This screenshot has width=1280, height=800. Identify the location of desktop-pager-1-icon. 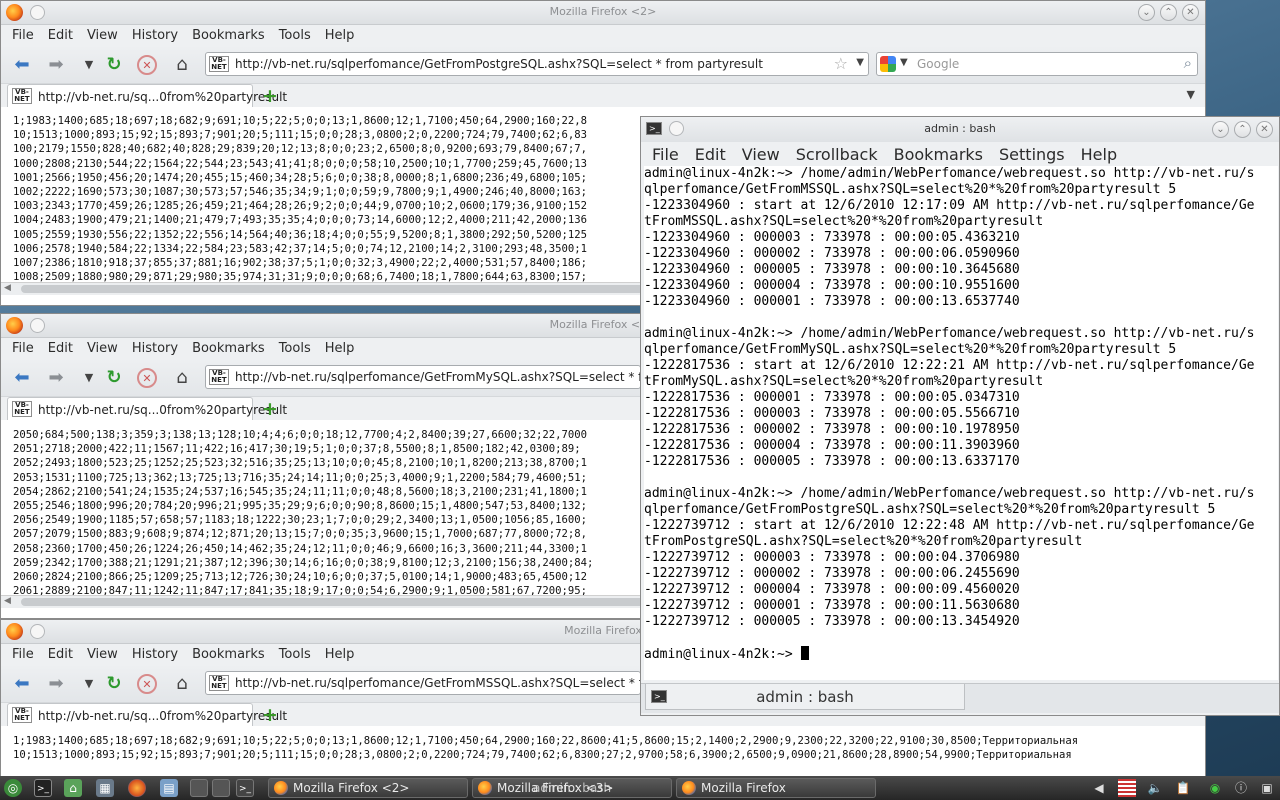
(199, 788).